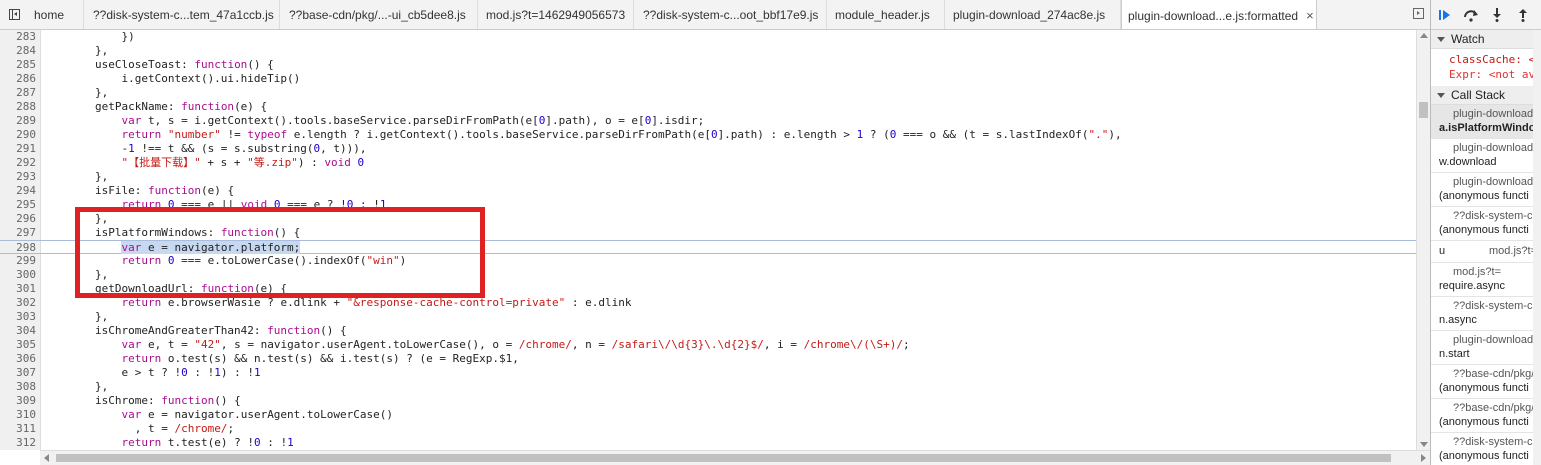  What do you see at coordinates (18, 275) in the screenshot?
I see `line-number: 300` at bounding box center [18, 275].